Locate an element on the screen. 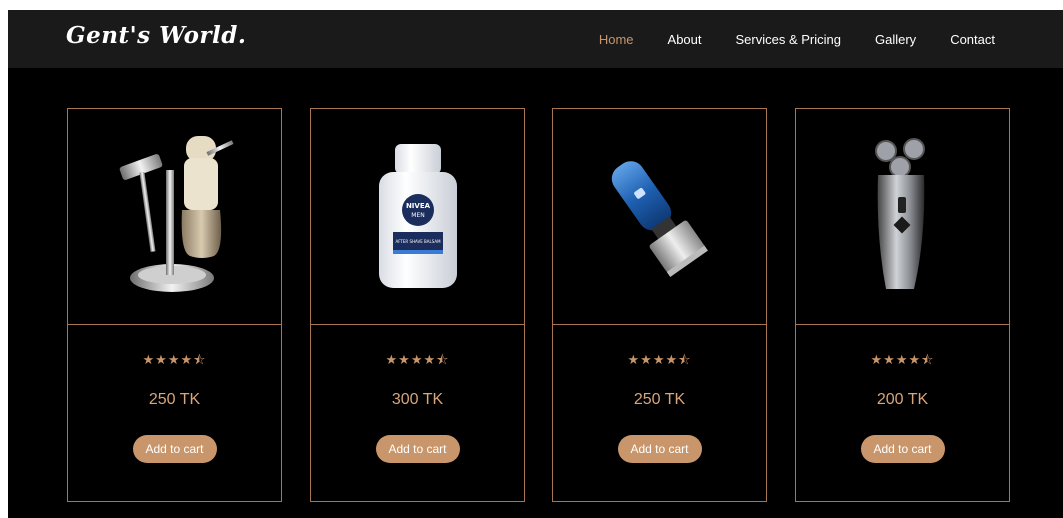 This screenshot has width=1063, height=518. bottle-brand-label: NIVEA is located at coordinates (417, 206).